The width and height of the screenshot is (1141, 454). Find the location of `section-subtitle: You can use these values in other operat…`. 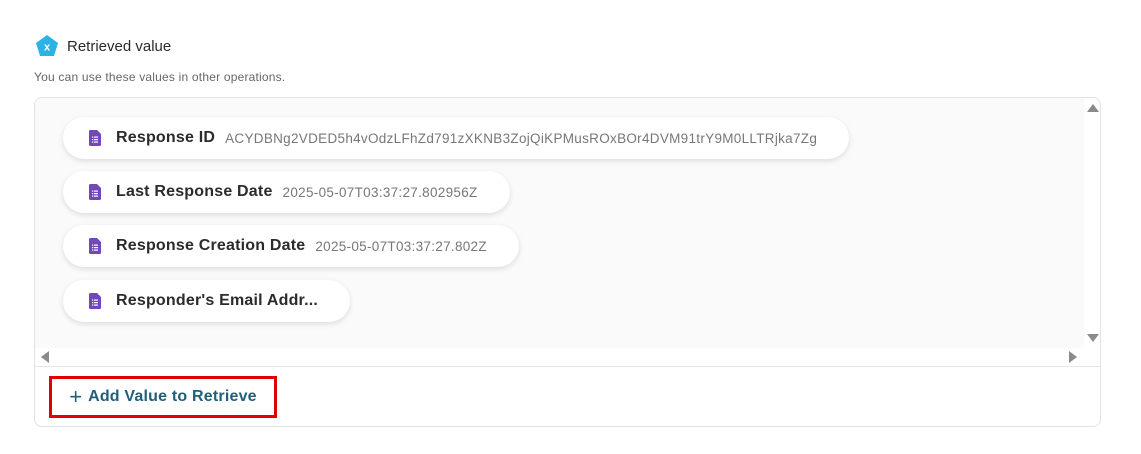

section-subtitle: You can use these values in other operat… is located at coordinates (160, 77).